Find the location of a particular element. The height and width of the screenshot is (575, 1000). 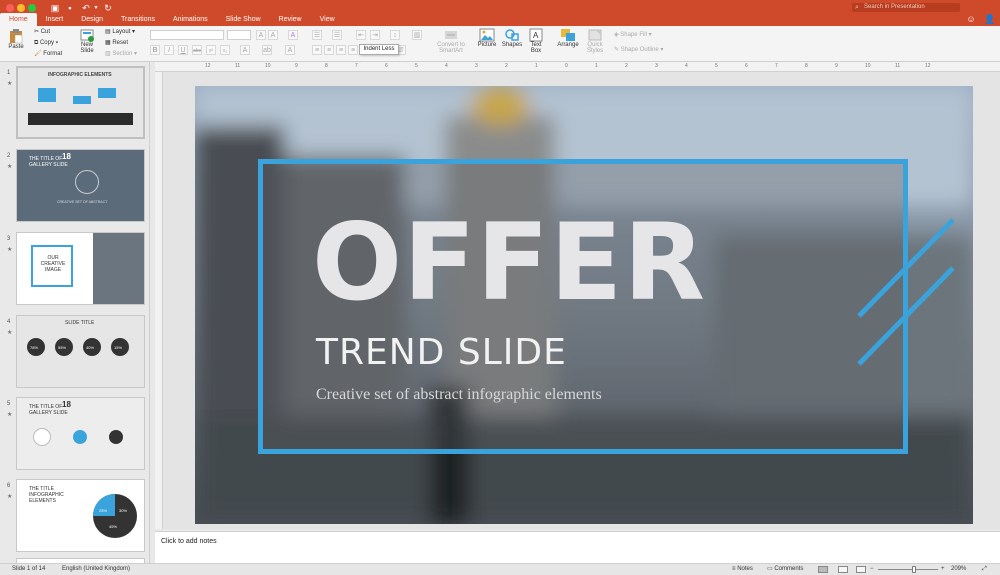

shape-outline-button: ✎ Shape Outline ▾ is located at coordinates (638, 50).